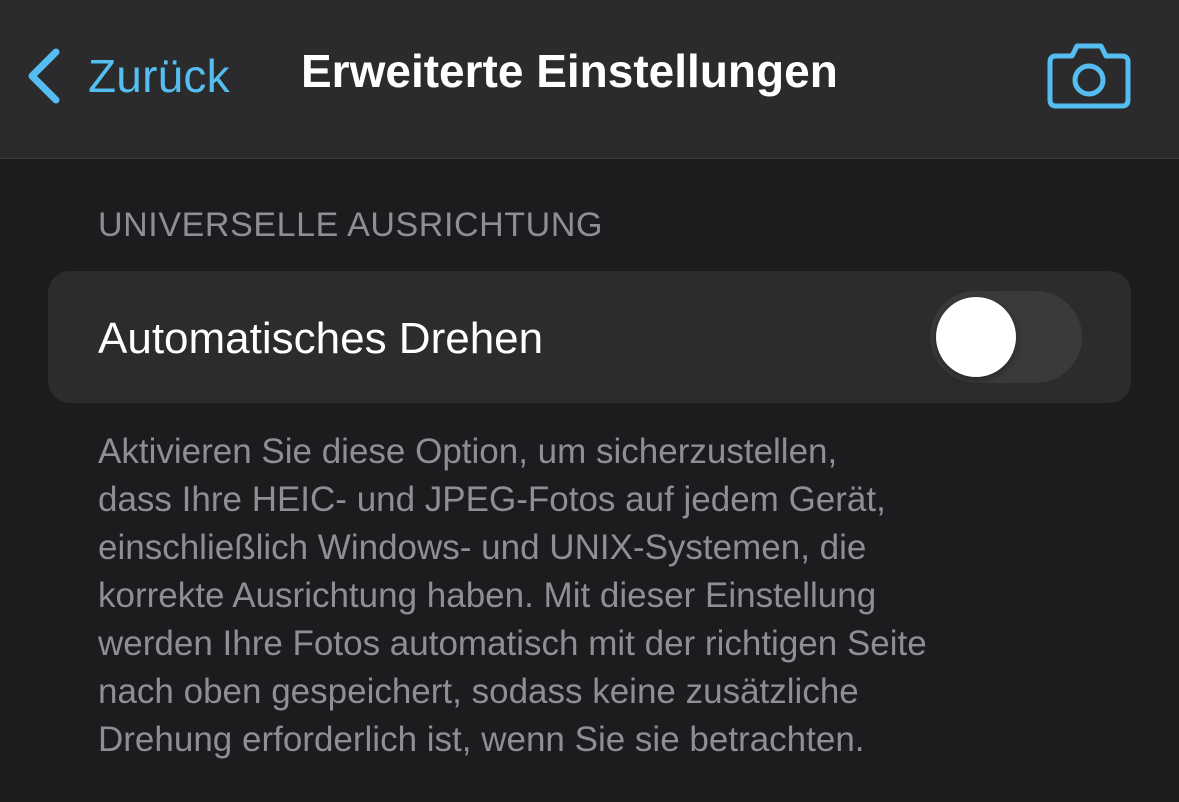  What do you see at coordinates (44, 76) in the screenshot?
I see `chevron-left-icon` at bounding box center [44, 76].